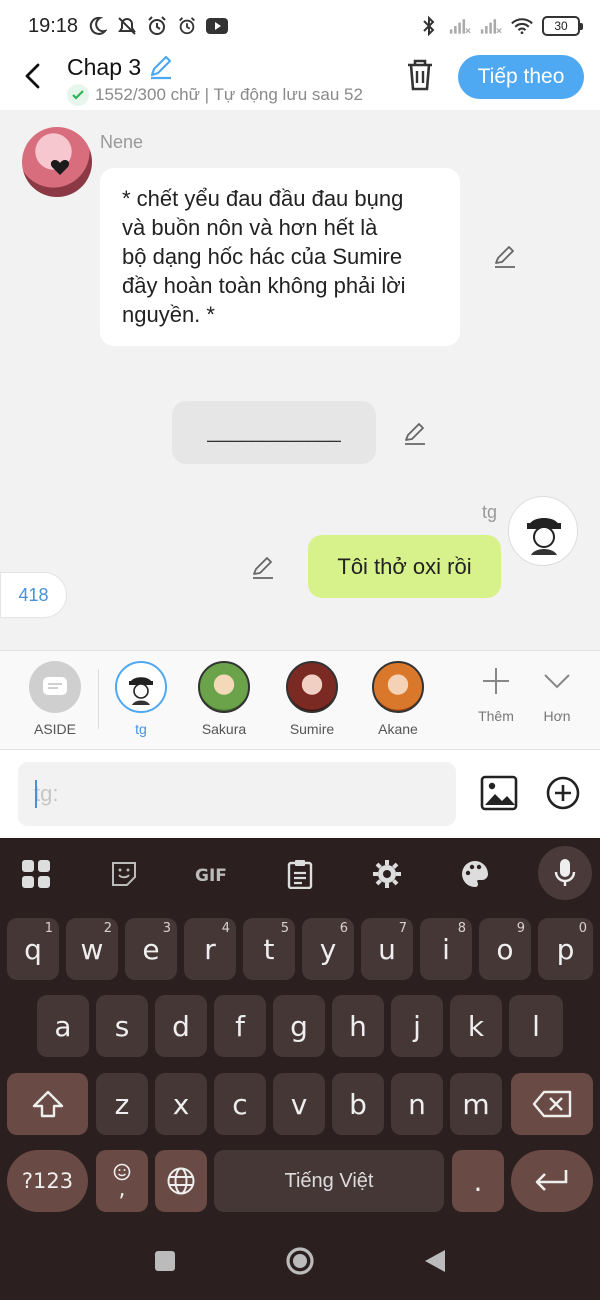 The image size is (600, 1300). Describe the element at coordinates (300, 874) in the screenshot. I see `clipboard-icon` at that location.